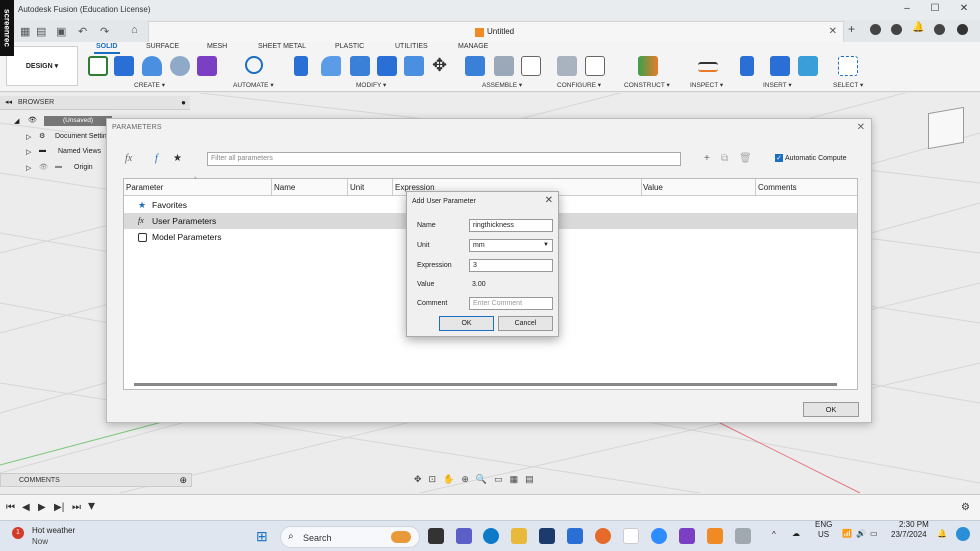 The image size is (980, 551). I want to click on zoom-app-icon, so click(659, 536).